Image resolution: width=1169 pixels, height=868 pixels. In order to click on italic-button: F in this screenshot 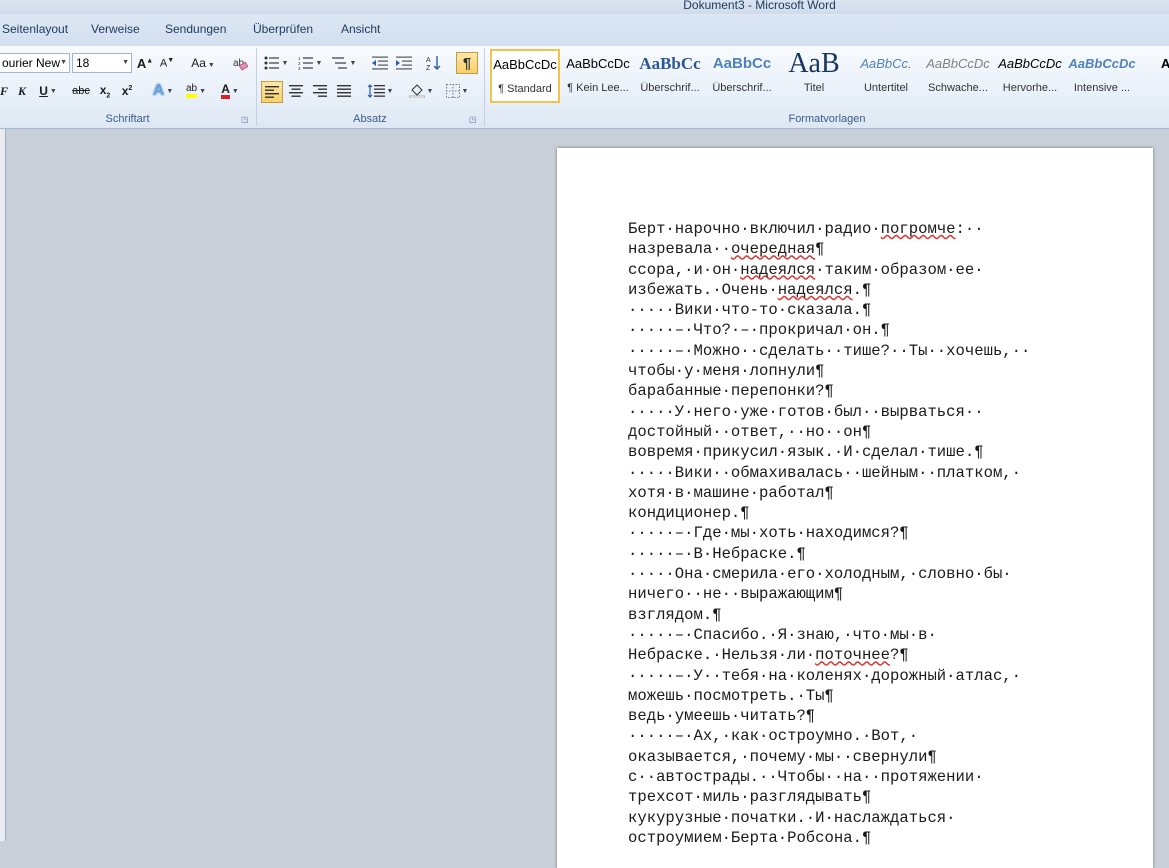, I will do `click(6, 91)`.